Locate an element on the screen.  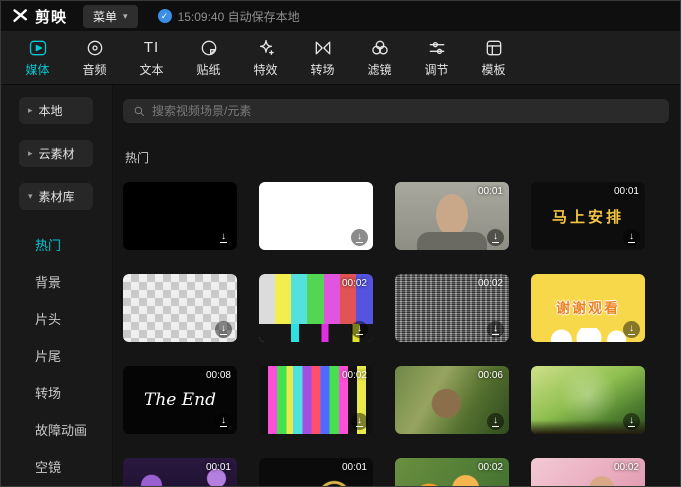
chevron-right-icon: ▸ is located at coordinates (30, 153).